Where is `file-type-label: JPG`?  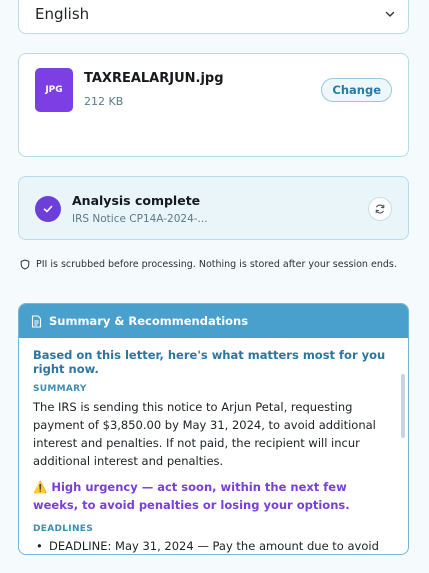 file-type-label: JPG is located at coordinates (54, 90).